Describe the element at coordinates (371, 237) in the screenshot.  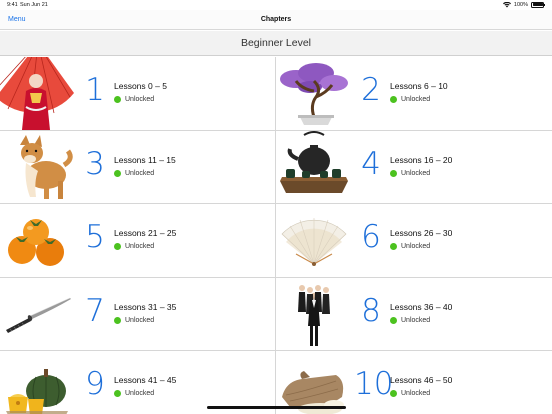
I see `chapter-number: 6` at that location.